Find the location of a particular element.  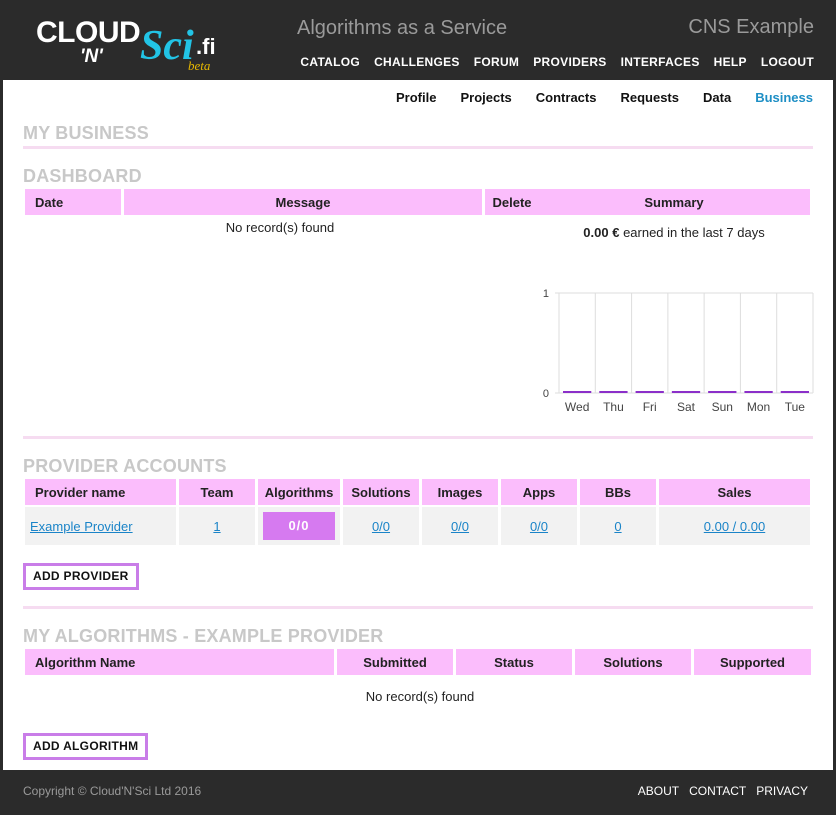

summary-text: 0.00 € earned in the last 7 days is located at coordinates (674, 232).